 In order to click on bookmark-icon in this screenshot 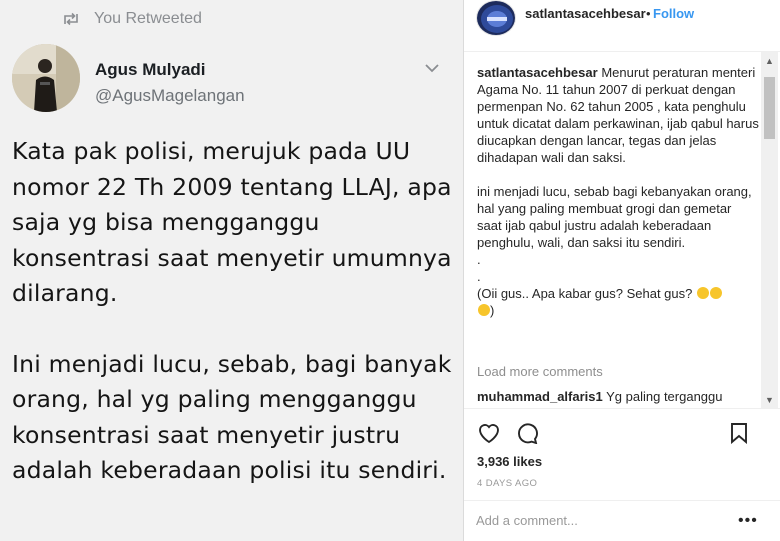, I will do `click(739, 433)`.